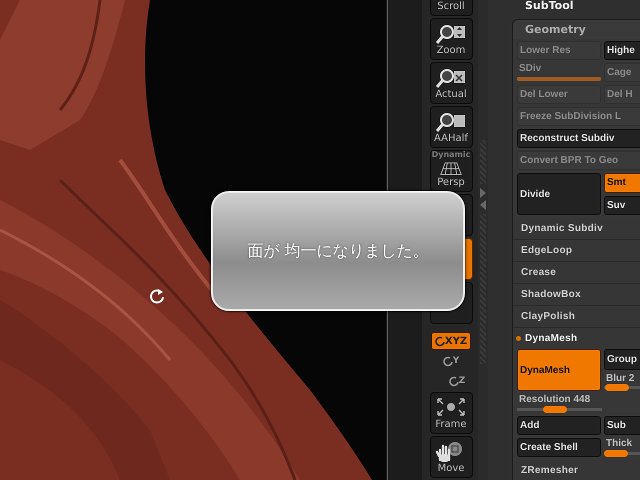 The width and height of the screenshot is (640, 480). I want to click on panel-button: Sub, so click(622, 425).